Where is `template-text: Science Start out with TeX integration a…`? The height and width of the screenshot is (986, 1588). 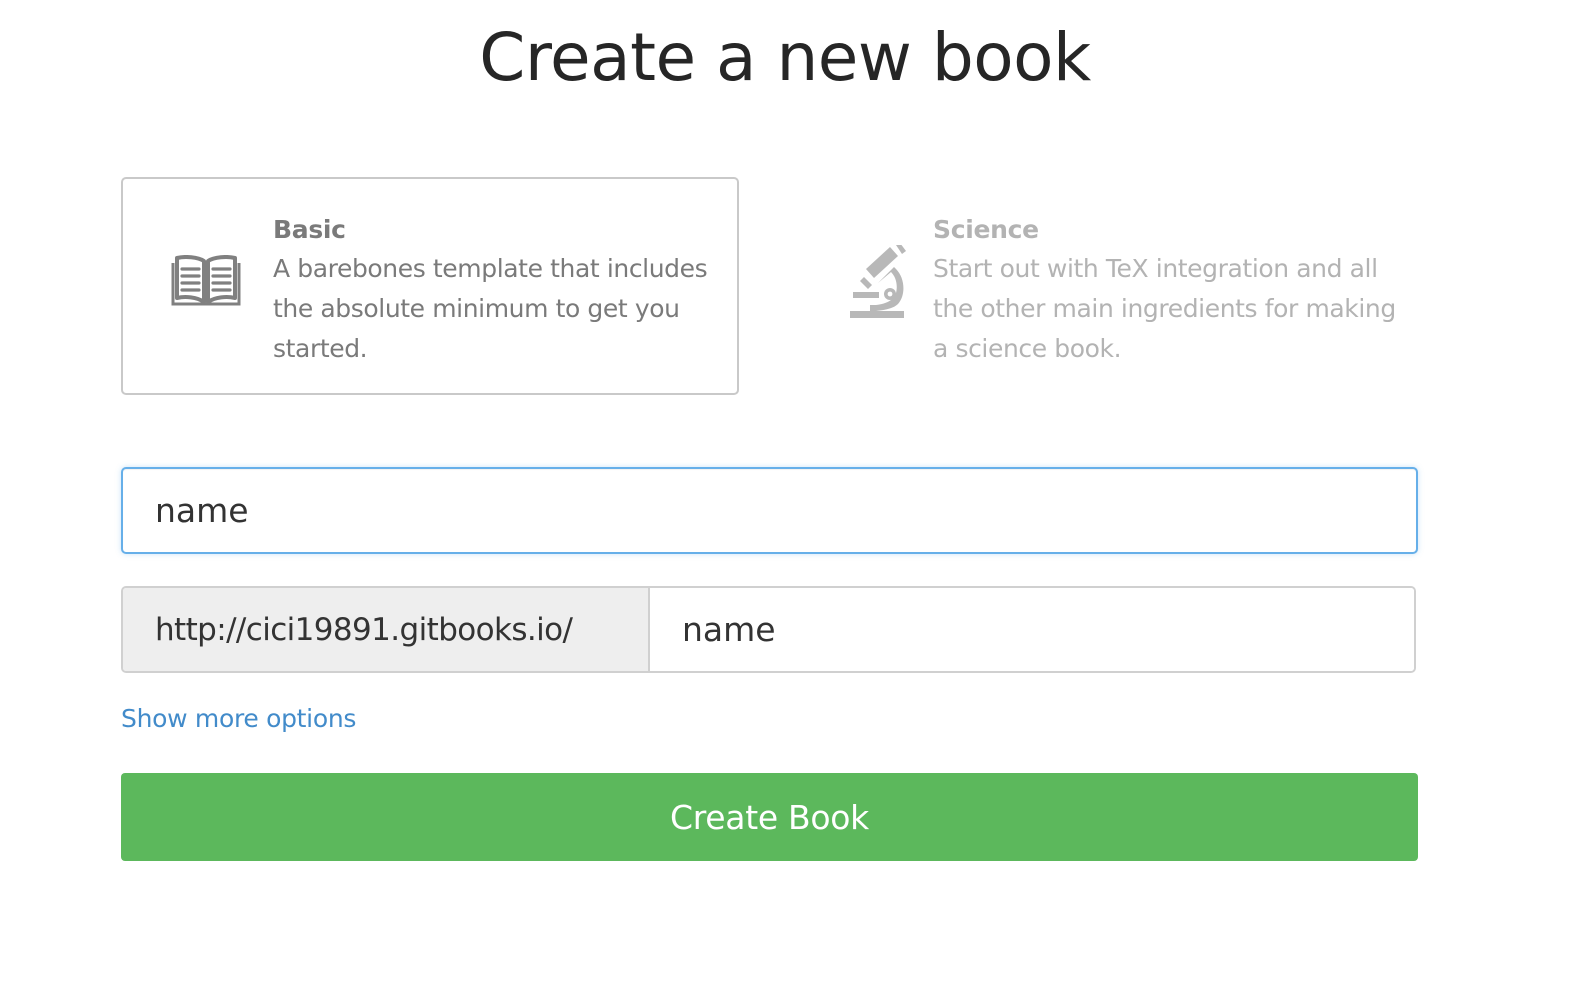
template-text: Science Start out with TeX integration a… is located at coordinates (1172, 290).